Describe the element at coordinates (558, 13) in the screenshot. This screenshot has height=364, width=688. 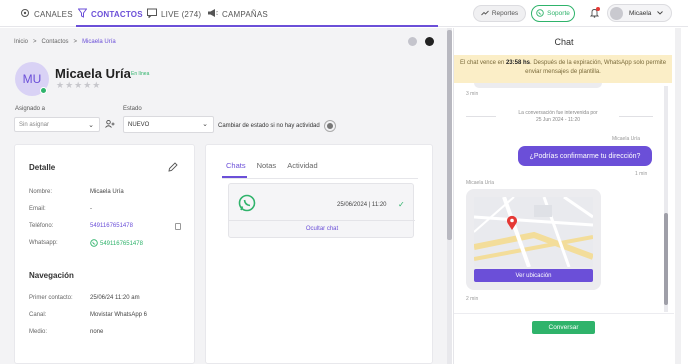
I see `soporte-label: Soporte` at that location.